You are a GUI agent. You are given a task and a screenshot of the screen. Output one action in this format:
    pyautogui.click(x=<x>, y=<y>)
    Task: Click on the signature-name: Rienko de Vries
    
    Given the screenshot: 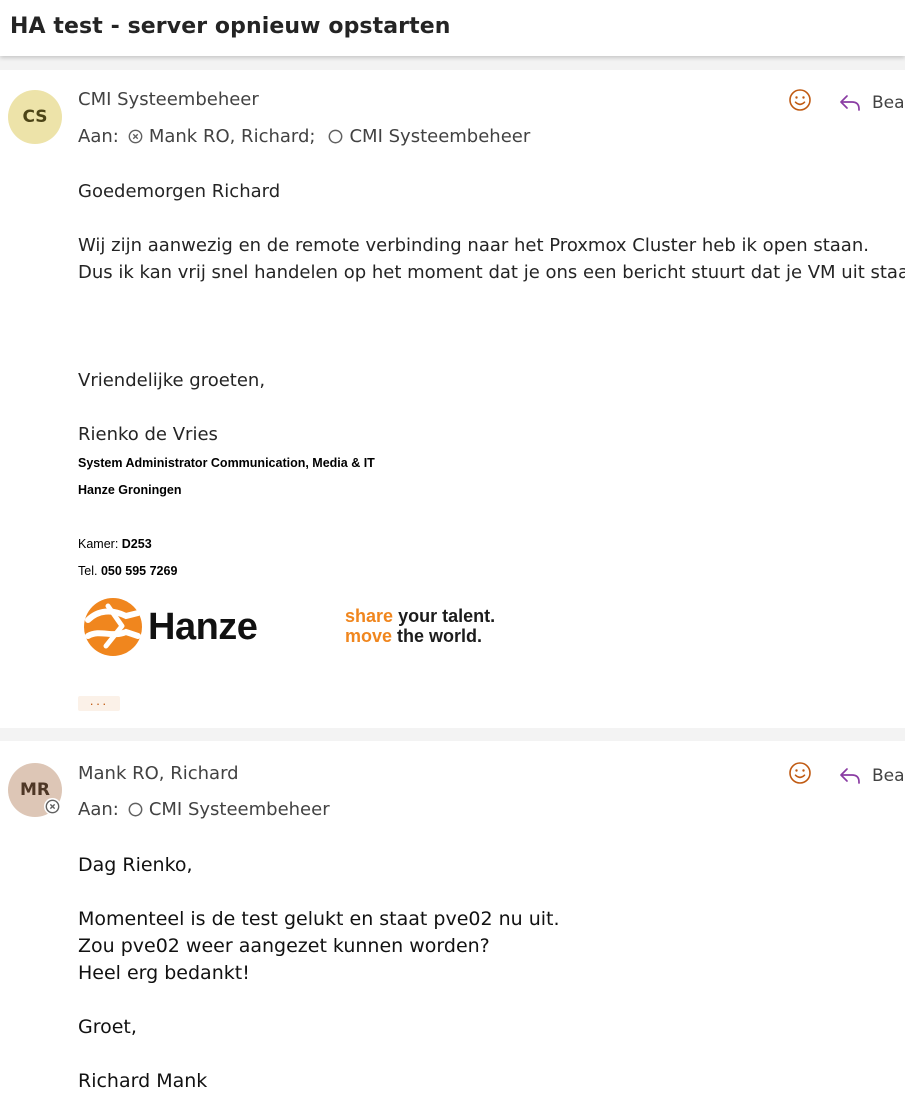 What is the action you would take?
    pyautogui.click(x=148, y=434)
    